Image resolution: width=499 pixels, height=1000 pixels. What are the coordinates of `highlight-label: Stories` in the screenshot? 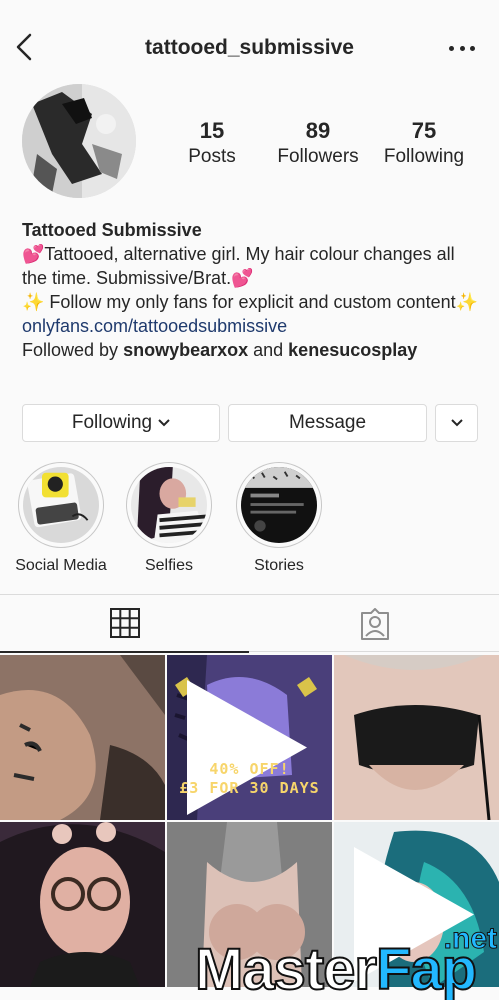 It's located at (279, 565).